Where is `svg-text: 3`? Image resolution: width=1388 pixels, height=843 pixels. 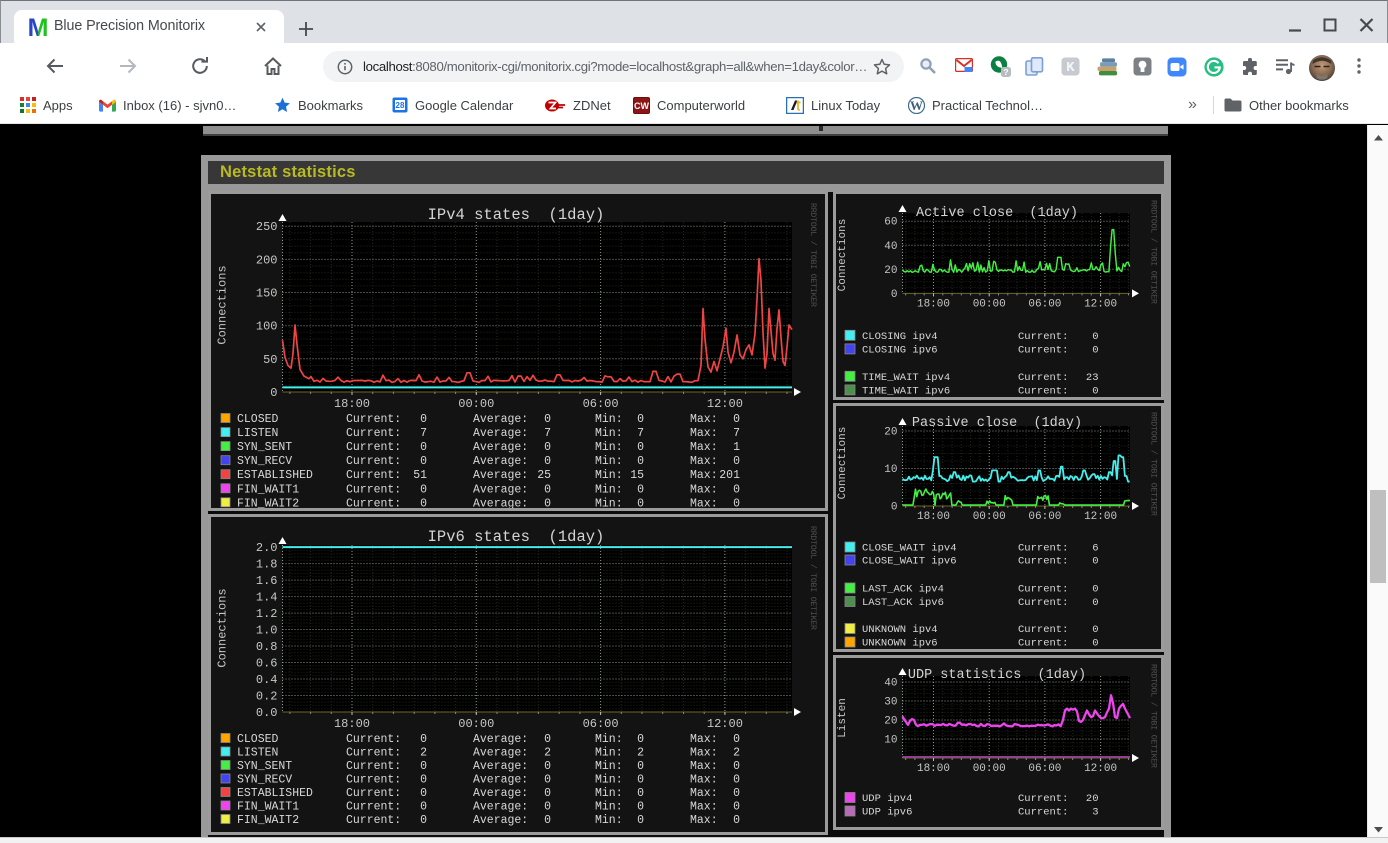
svg-text: 3 is located at coordinates (1095, 813).